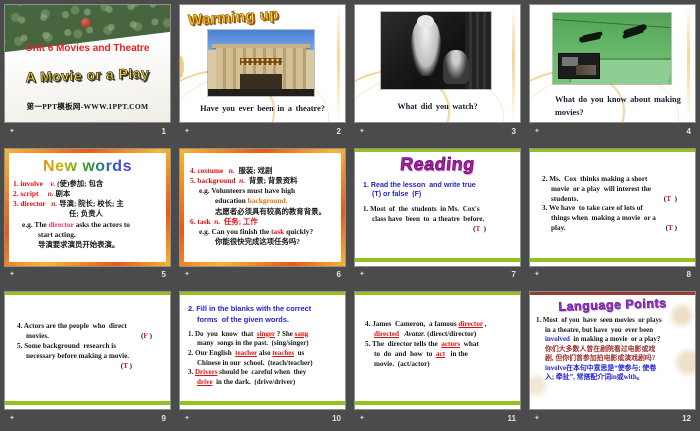 The image size is (700, 431). I want to click on text-segment: (使)参加; 包含, so click(80, 183).